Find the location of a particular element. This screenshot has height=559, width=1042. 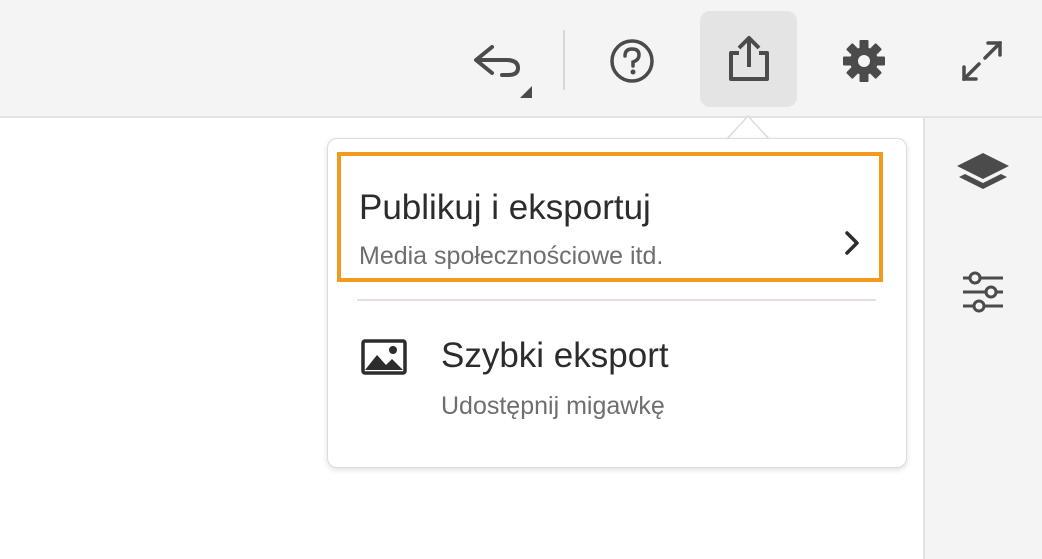

fullscreen-button is located at coordinates (982, 61).